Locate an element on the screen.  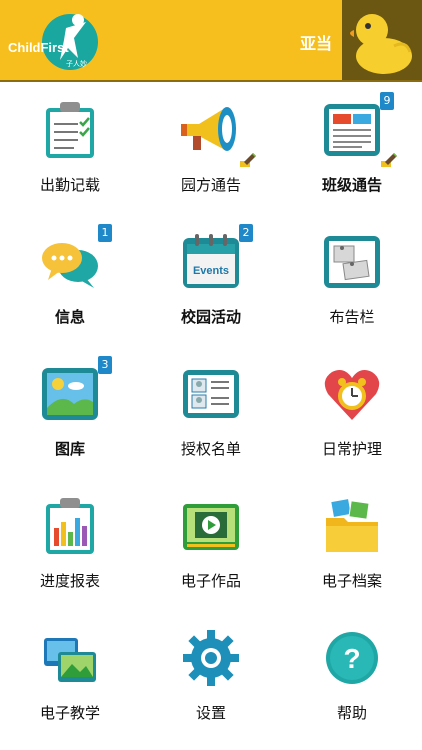
calendar-icon: Events is located at coordinates (211, 262).